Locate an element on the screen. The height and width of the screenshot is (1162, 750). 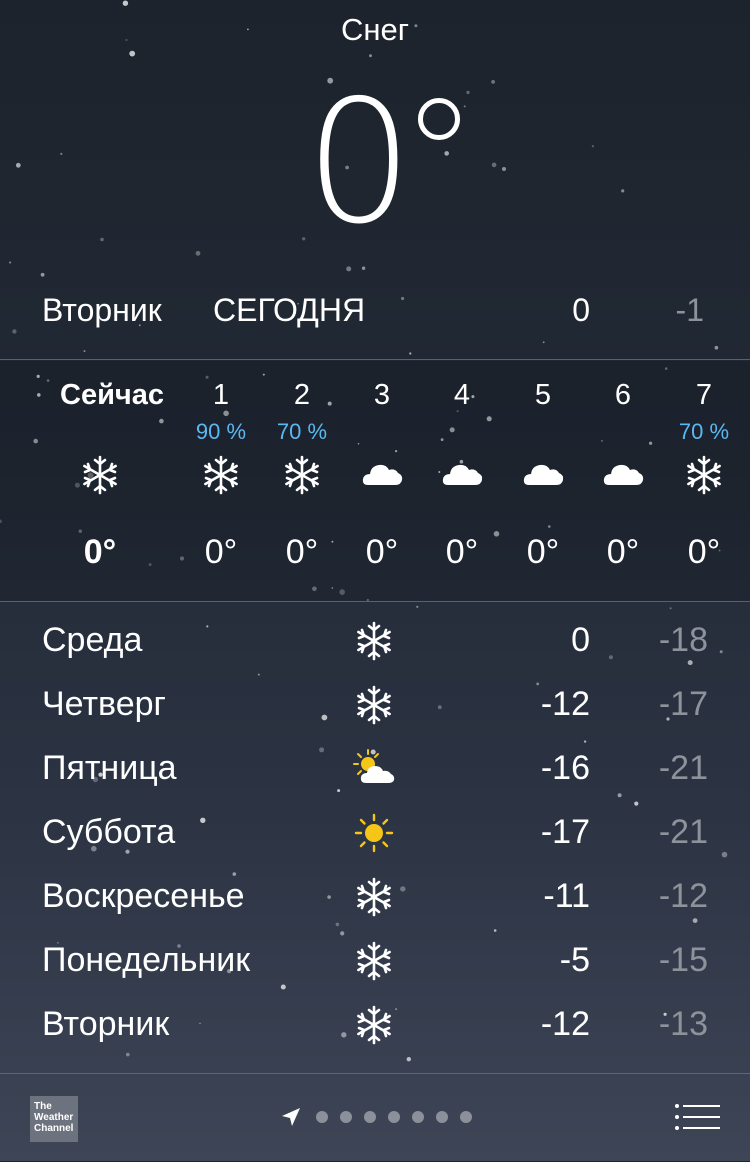
sun-cloud-icon is located at coordinates (374, 769).